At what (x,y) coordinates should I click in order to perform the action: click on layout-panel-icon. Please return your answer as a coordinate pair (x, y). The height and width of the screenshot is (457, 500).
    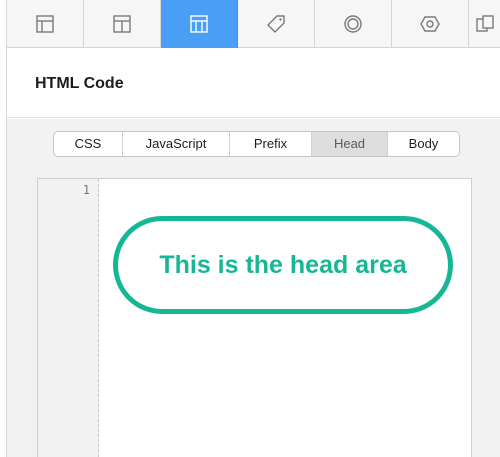
    Looking at the image, I should click on (45, 24).